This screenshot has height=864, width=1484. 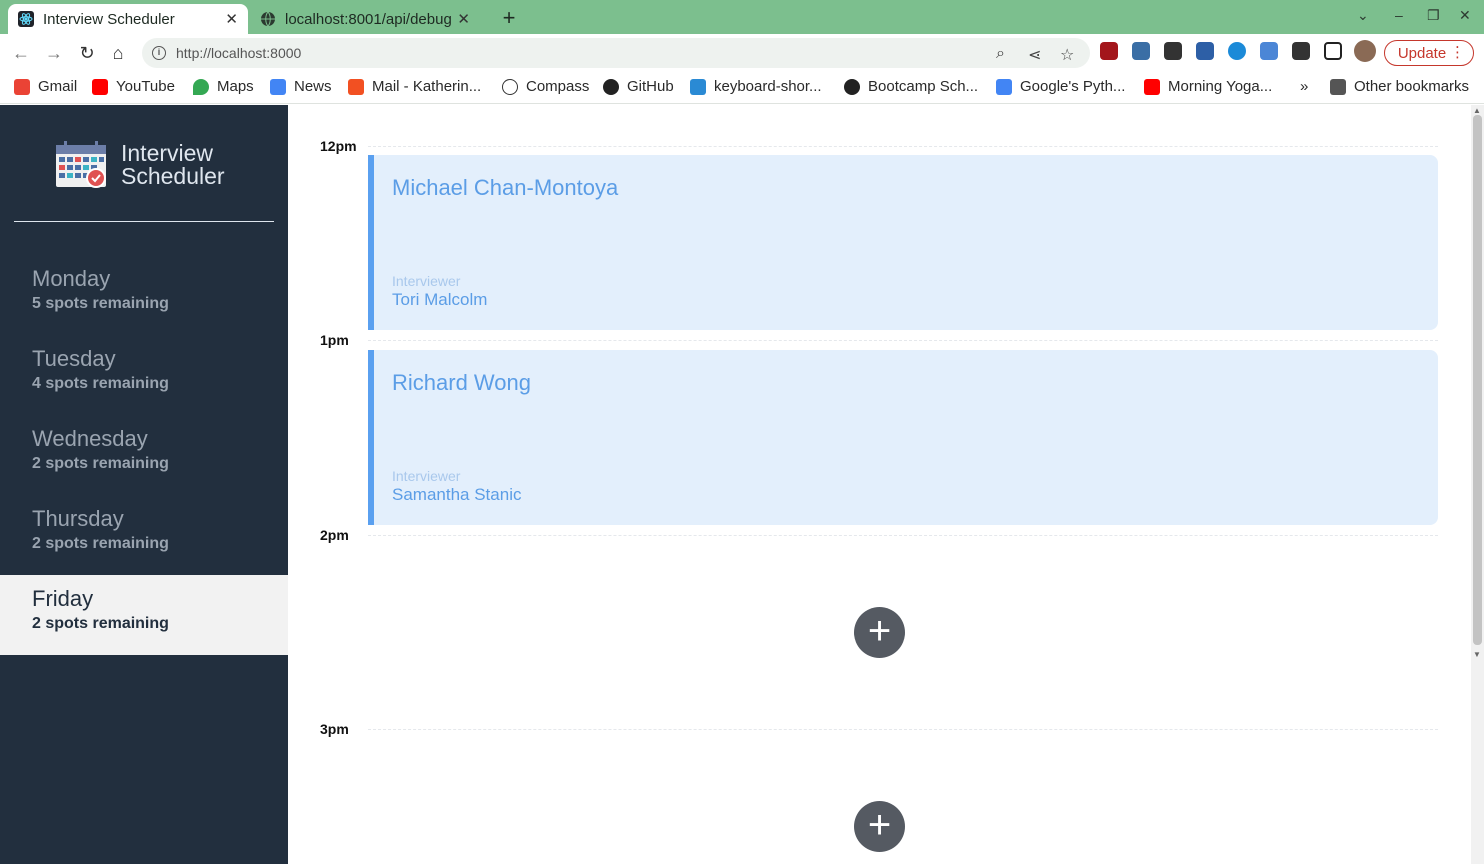 I want to click on home-icon: ⌂, so click(x=118, y=53).